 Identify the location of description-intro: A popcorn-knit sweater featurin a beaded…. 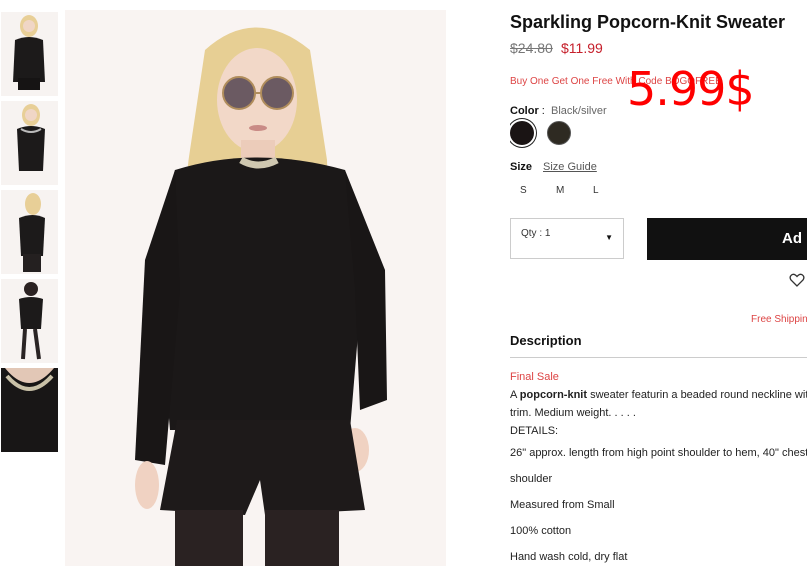
(658, 395).